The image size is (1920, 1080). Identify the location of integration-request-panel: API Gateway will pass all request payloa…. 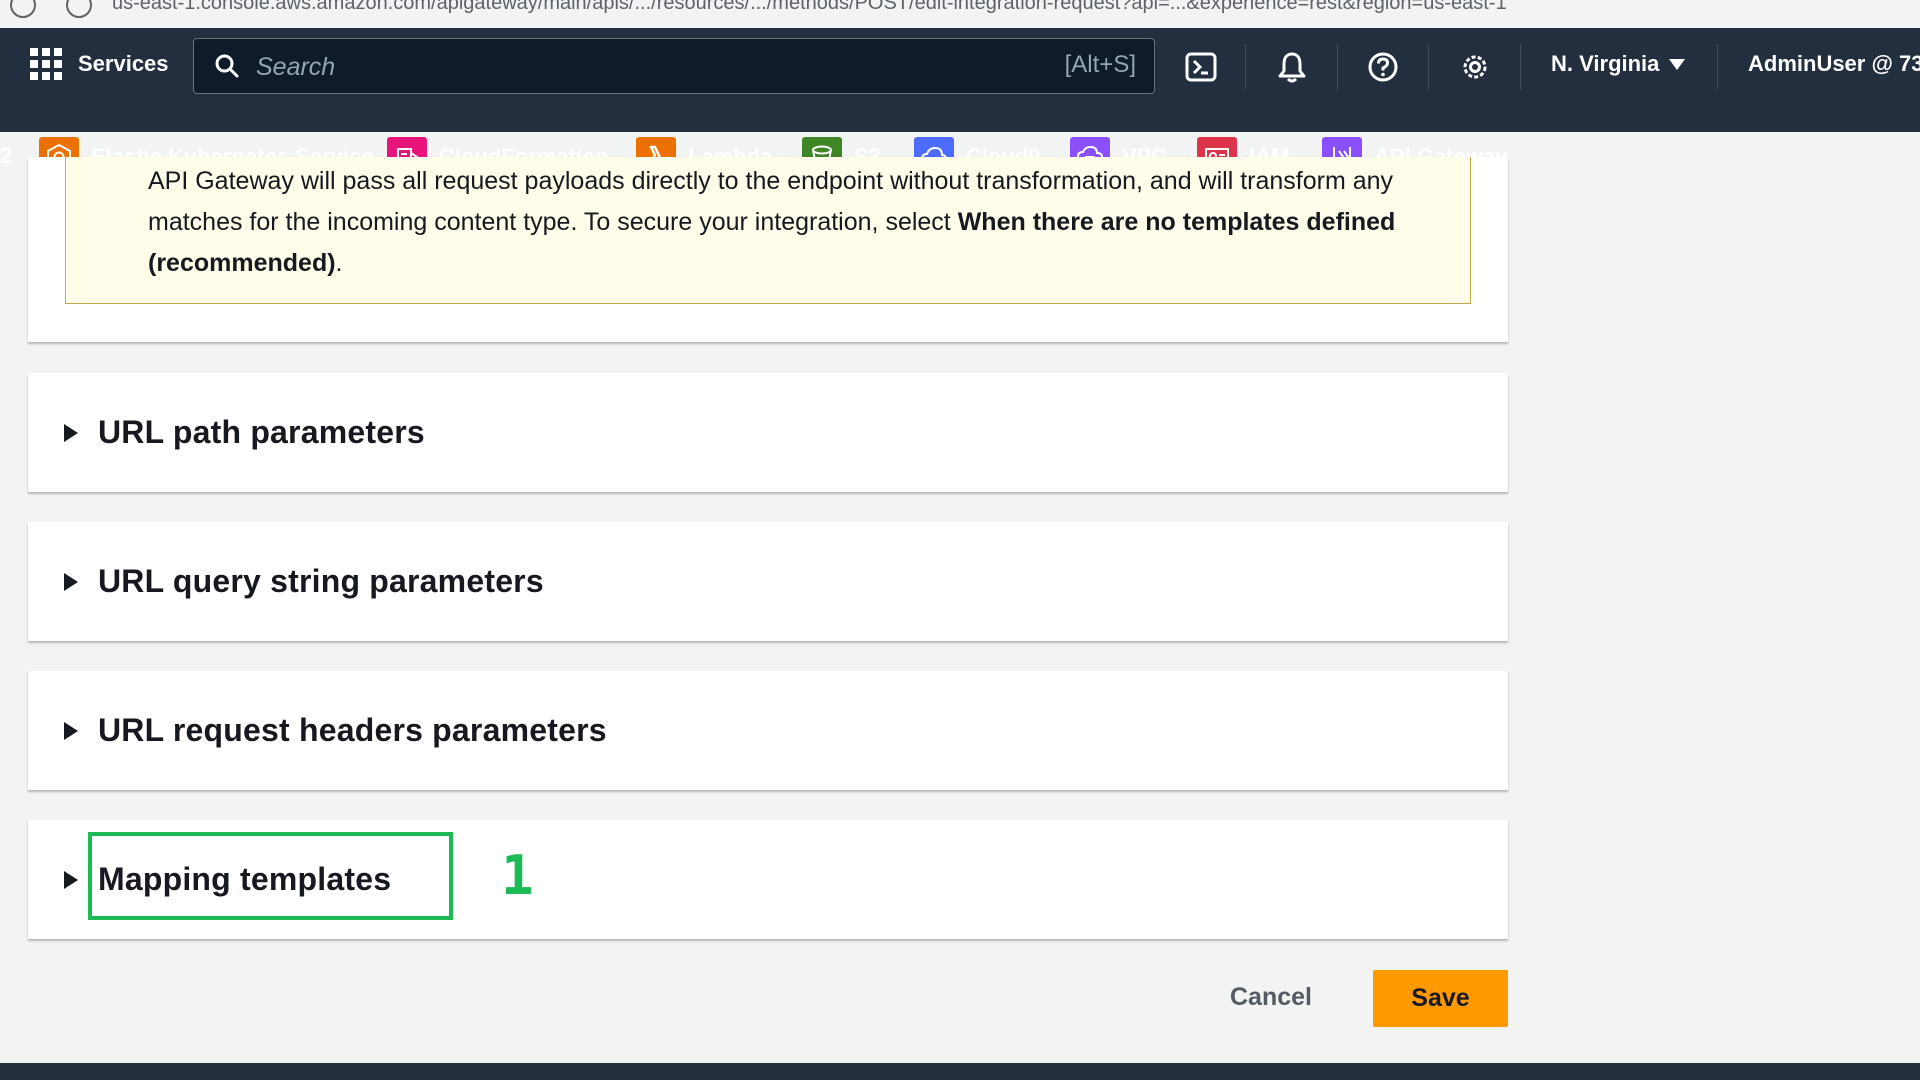
(768, 249).